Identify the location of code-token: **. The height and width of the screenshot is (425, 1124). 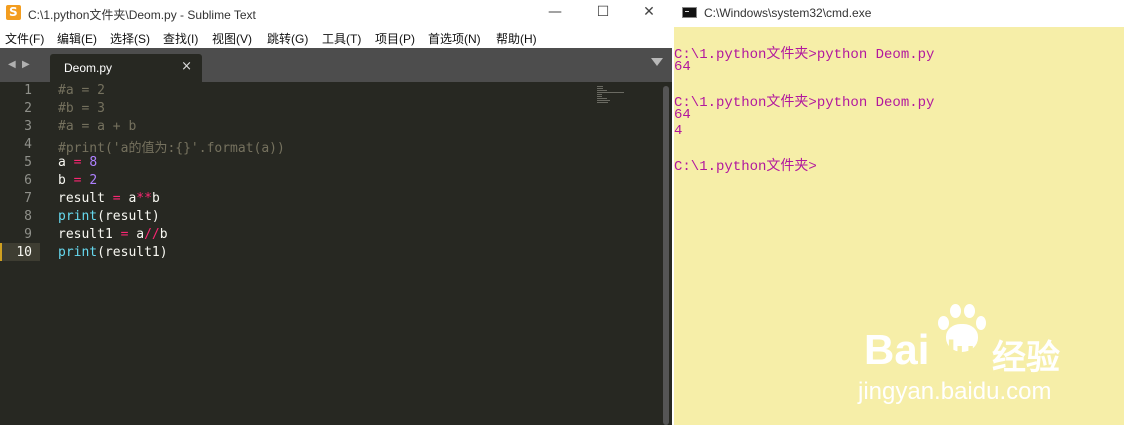
(144, 198).